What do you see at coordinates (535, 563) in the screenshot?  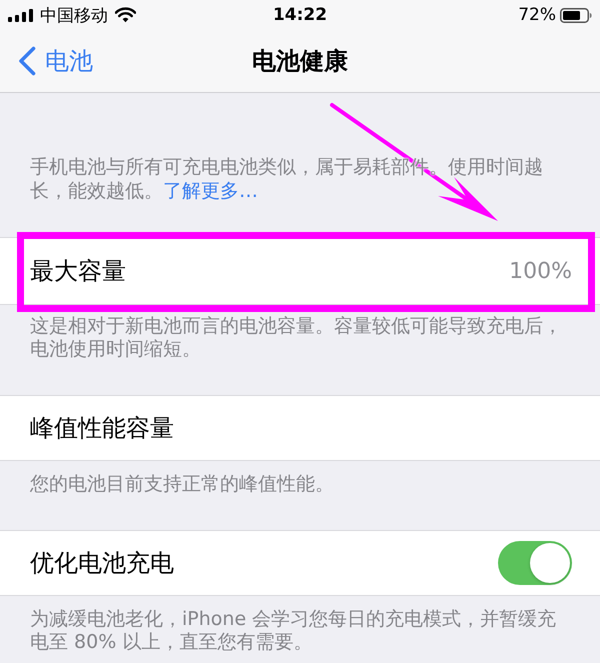 I see `toggle-switch` at bounding box center [535, 563].